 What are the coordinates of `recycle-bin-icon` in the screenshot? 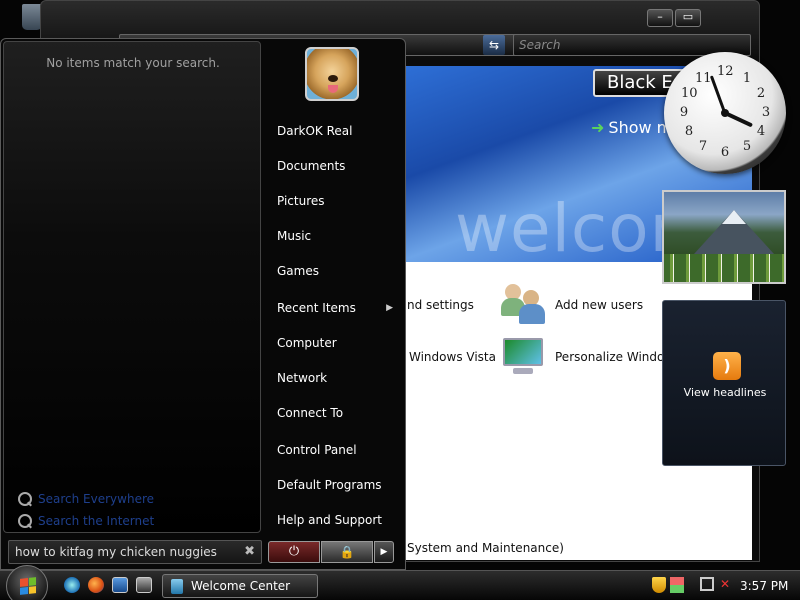 It's located at (32, 17).